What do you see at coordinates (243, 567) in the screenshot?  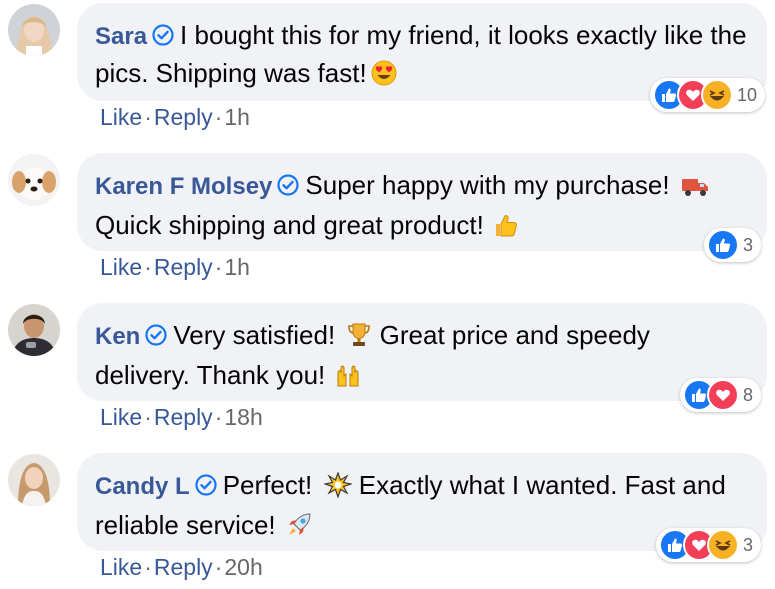 I see `timestamp: 20h` at bounding box center [243, 567].